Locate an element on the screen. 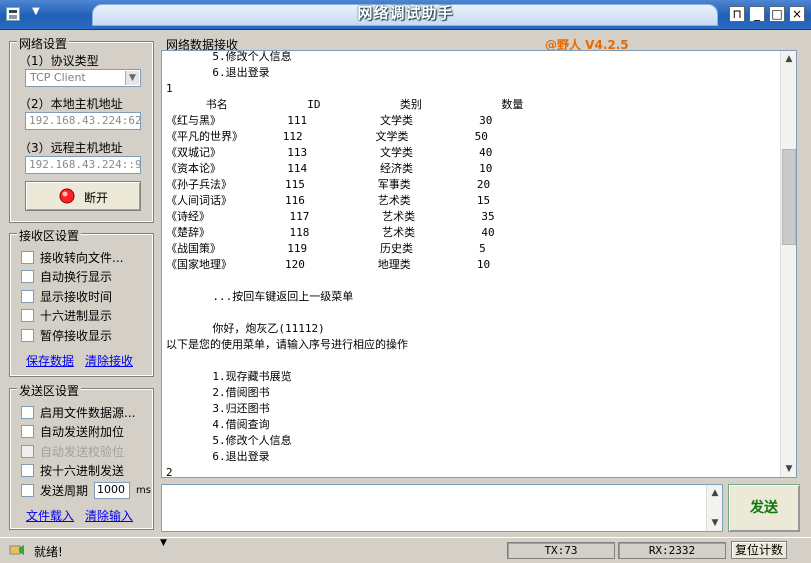 The height and width of the screenshot is (563, 811). recv-option-show-time: 显示接收时间 is located at coordinates (66, 296).